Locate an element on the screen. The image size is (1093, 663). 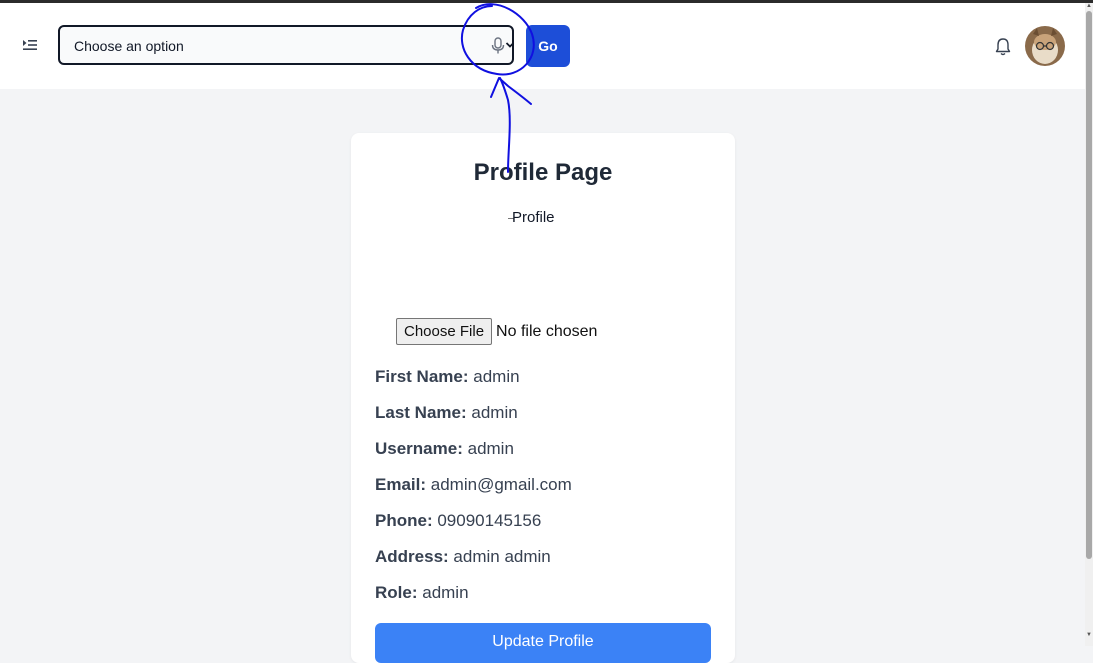
profile-file-input: Choose File No file chosen is located at coordinates (496, 331).